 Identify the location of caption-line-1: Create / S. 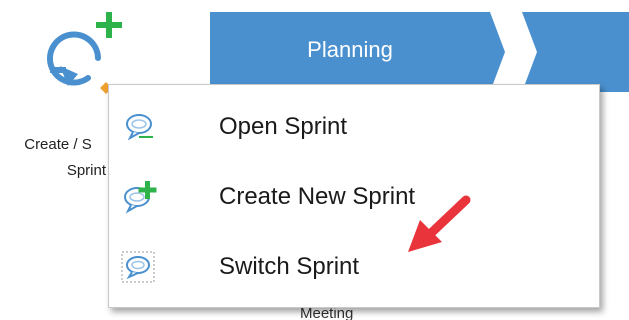
(58, 144).